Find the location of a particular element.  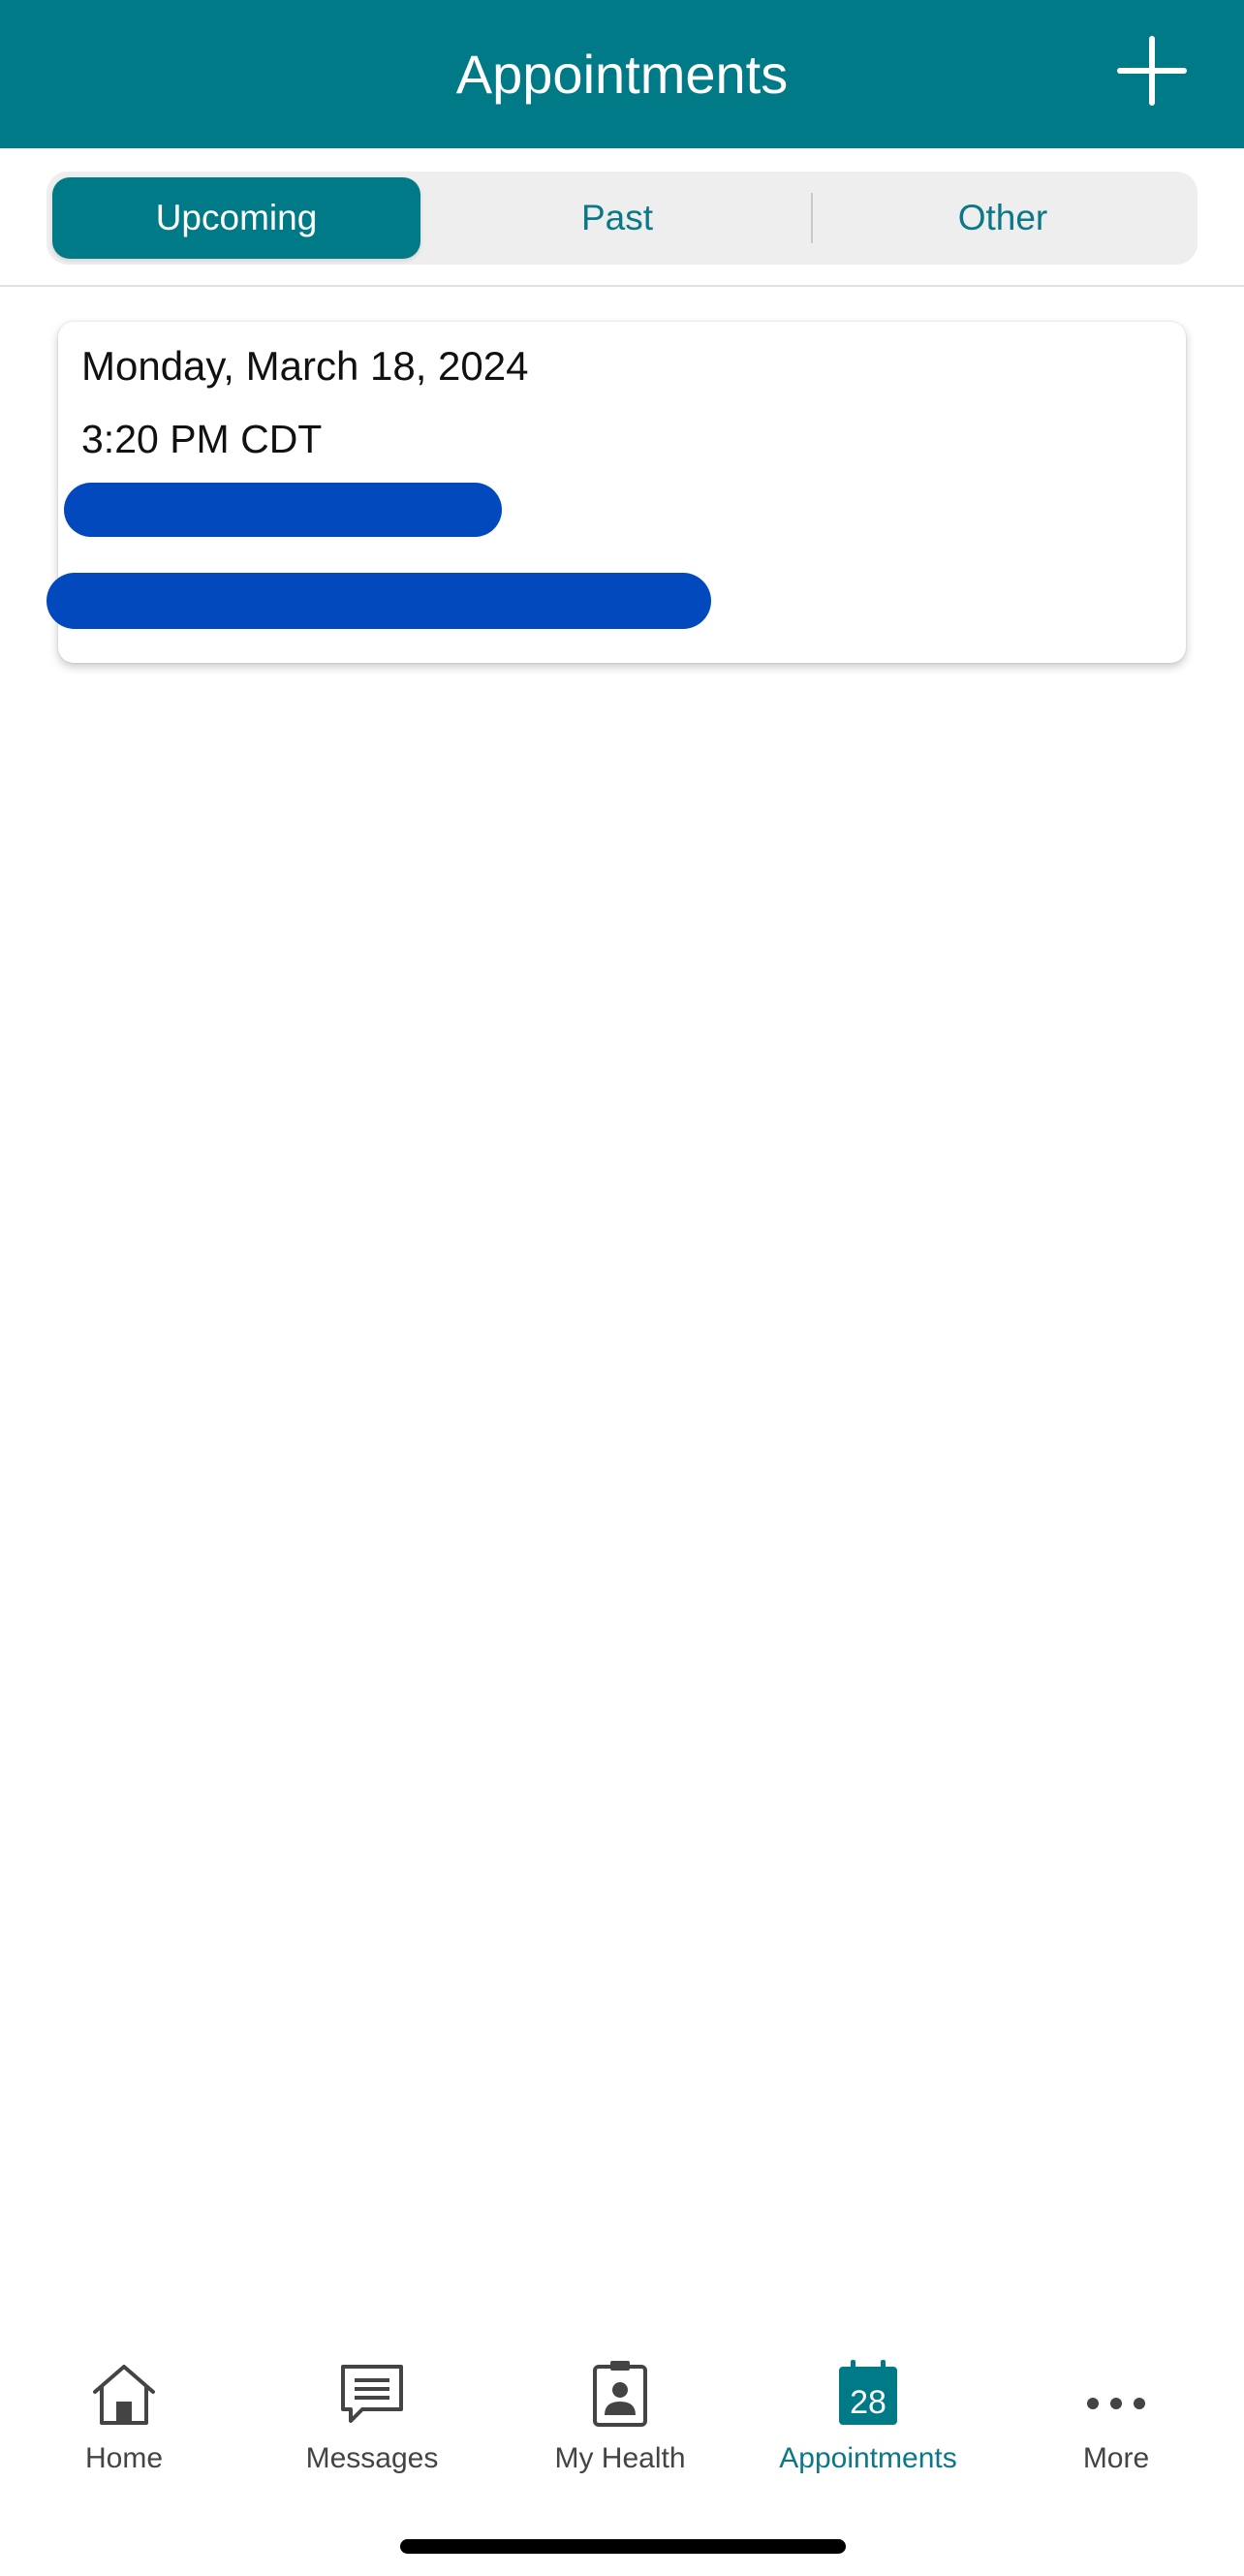

plus-icon is located at coordinates (1152, 71).